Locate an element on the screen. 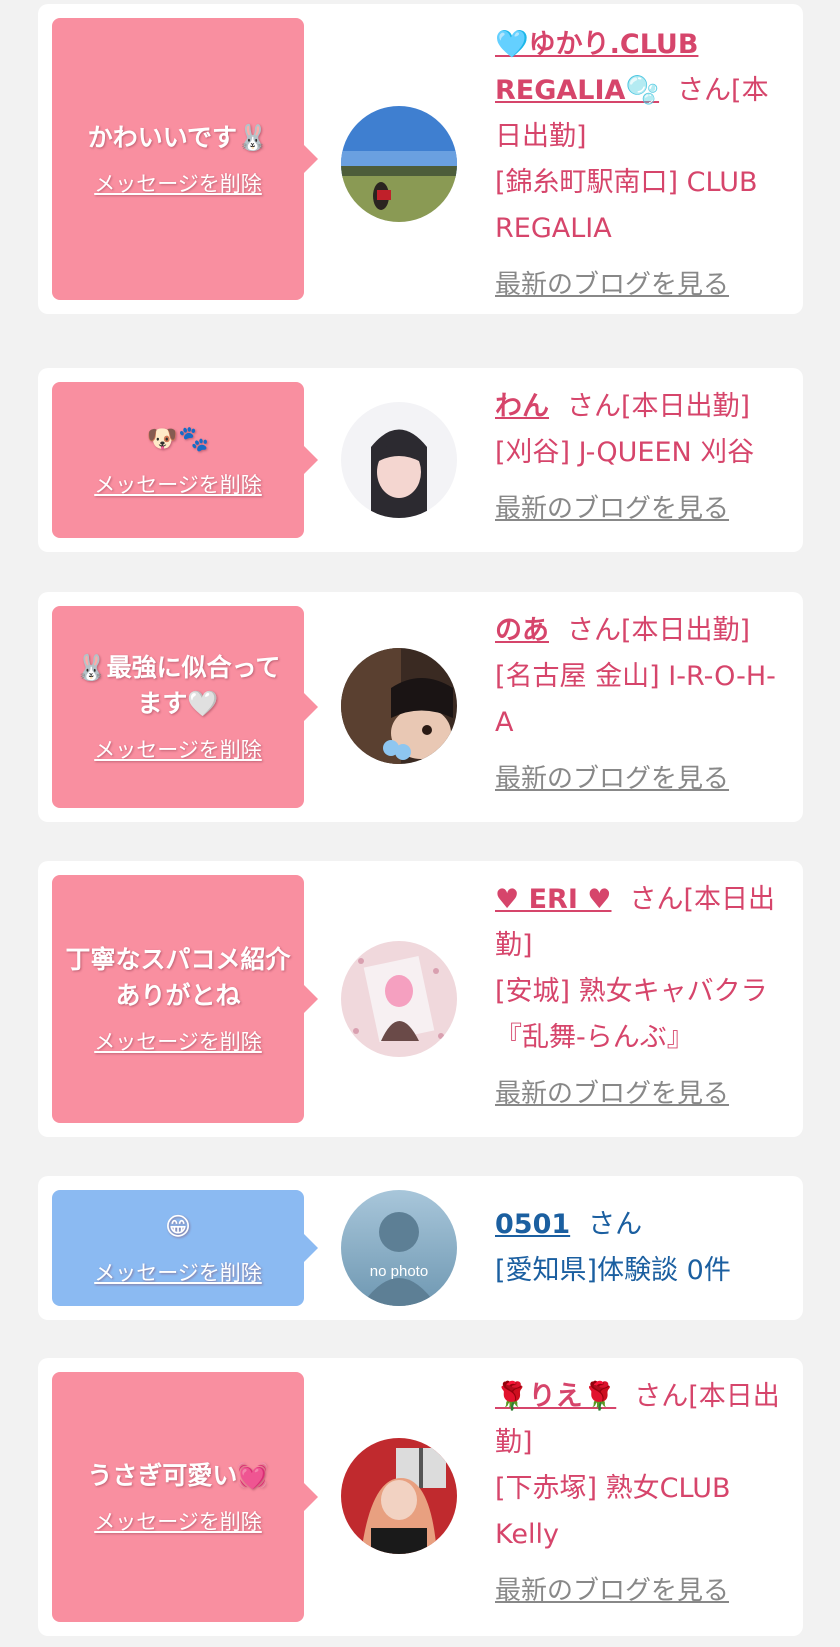 The width and height of the screenshot is (840, 1647). sender-info: 0501 さん [愛知県]体験談 0件 is located at coordinates (640, 1248).